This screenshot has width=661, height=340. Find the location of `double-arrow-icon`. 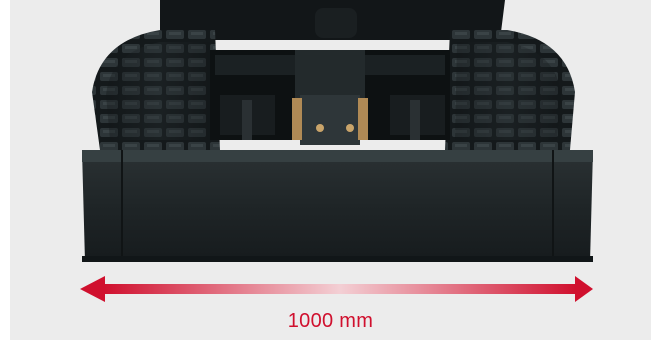

double-arrow-icon is located at coordinates (336, 289).